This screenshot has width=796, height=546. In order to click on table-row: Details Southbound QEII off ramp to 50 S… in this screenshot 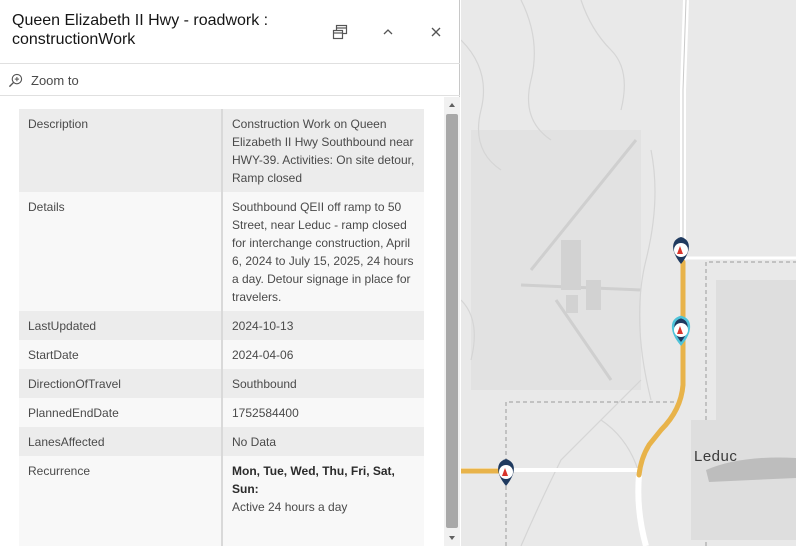, I will do `click(221, 251)`.